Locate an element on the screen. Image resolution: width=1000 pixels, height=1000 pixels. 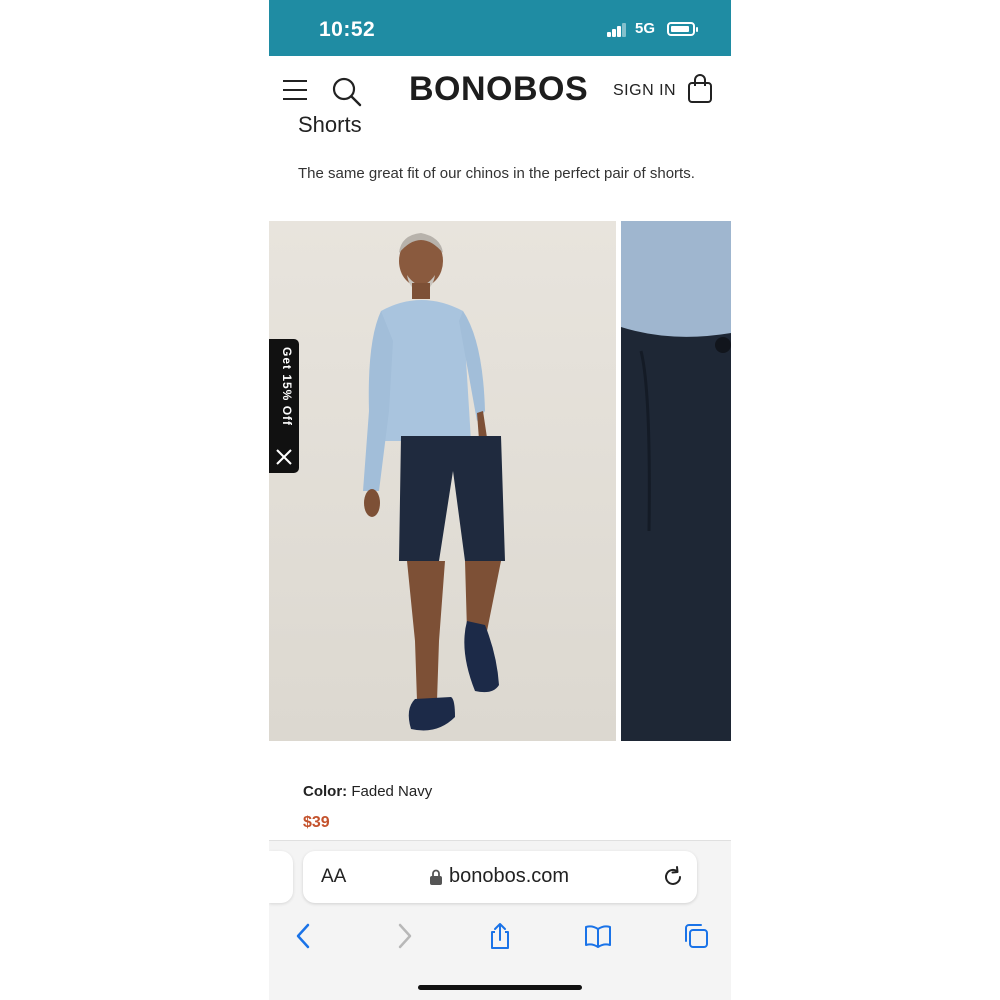
product-image-secondary is located at coordinates (676, 481).